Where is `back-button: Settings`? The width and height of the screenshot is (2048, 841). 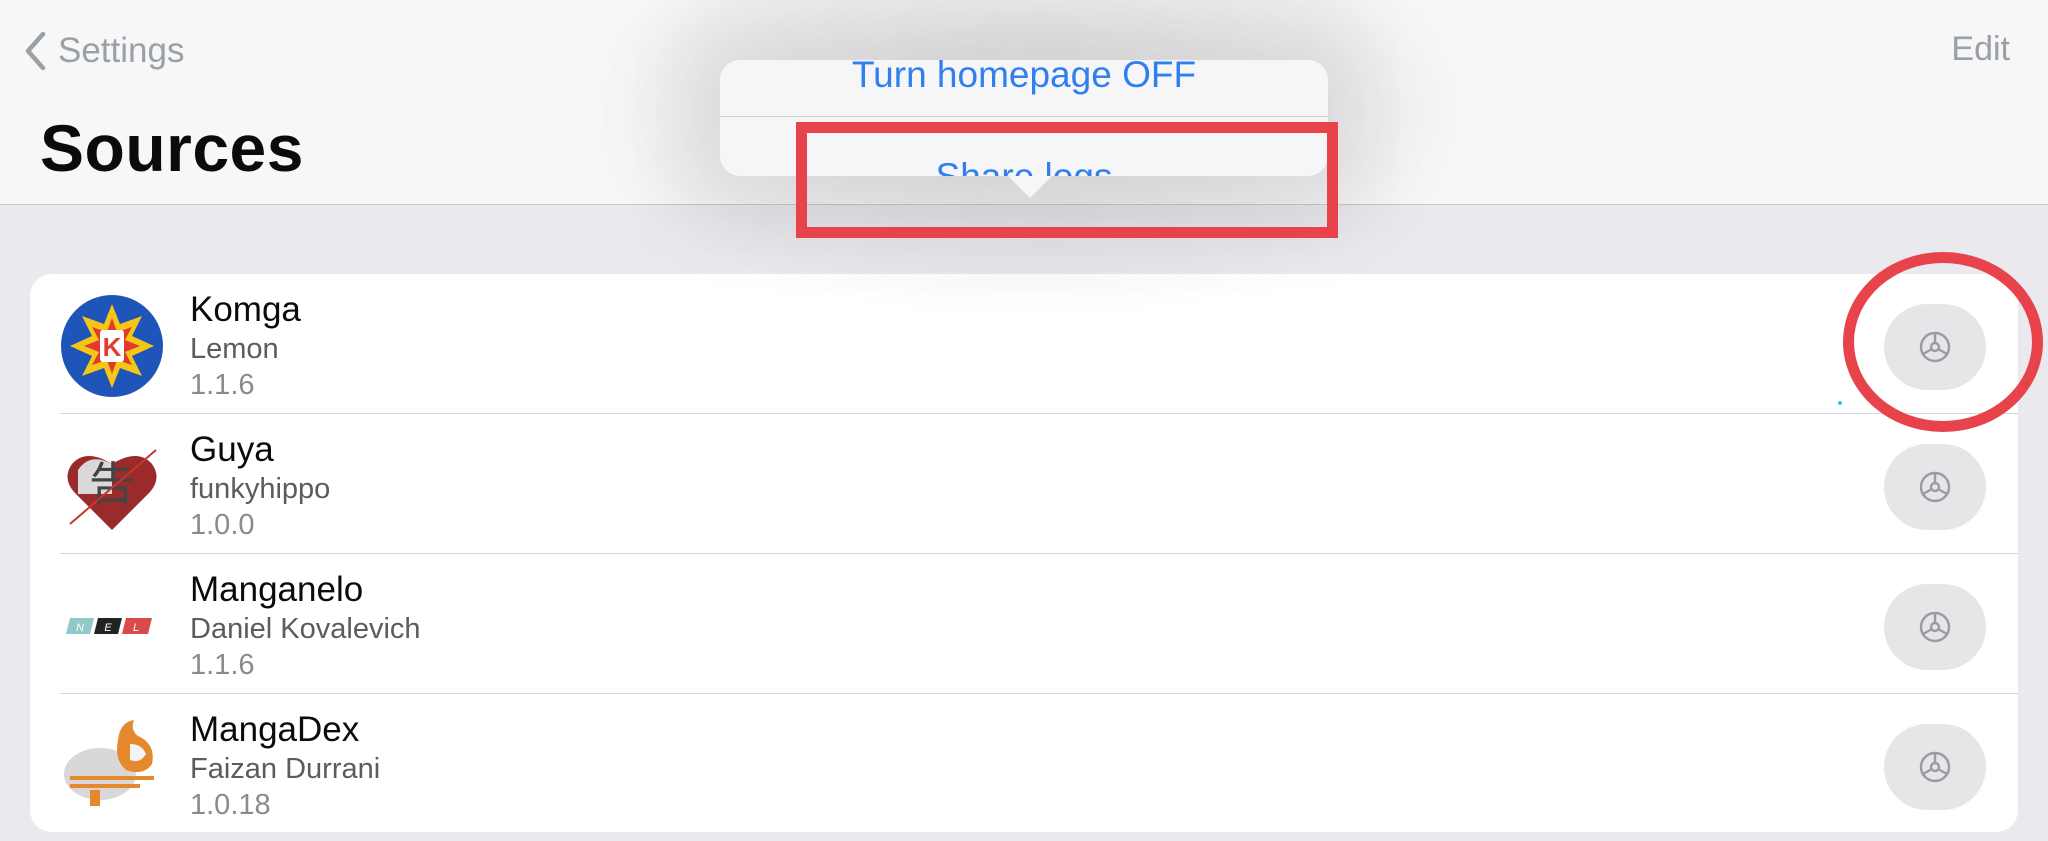 back-button: Settings is located at coordinates (104, 51).